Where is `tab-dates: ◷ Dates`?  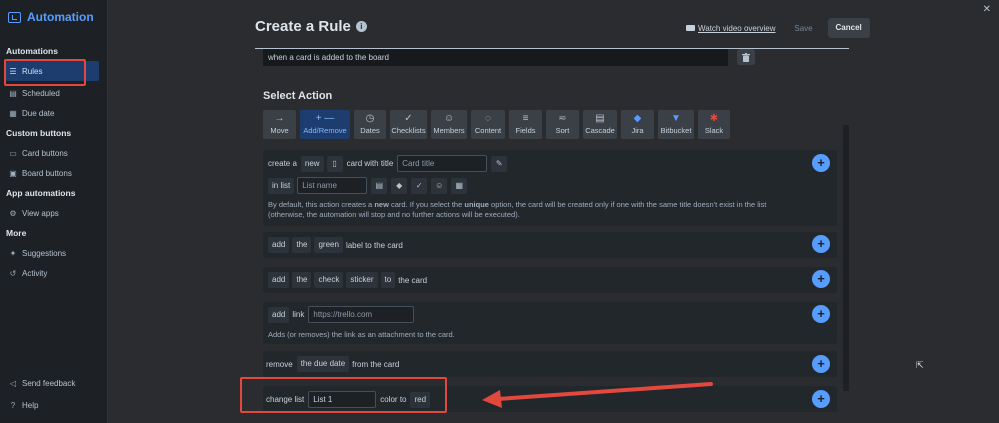 tab-dates: ◷ Dates is located at coordinates (370, 124).